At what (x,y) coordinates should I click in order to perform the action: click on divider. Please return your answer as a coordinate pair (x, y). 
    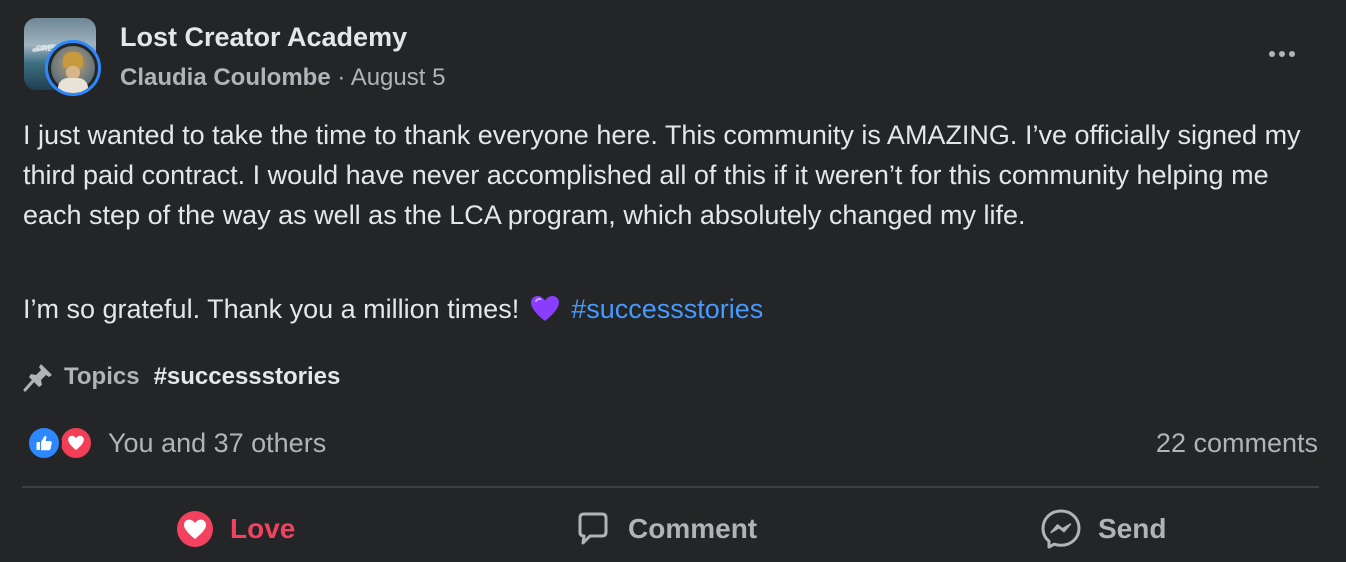
    Looking at the image, I should click on (670, 487).